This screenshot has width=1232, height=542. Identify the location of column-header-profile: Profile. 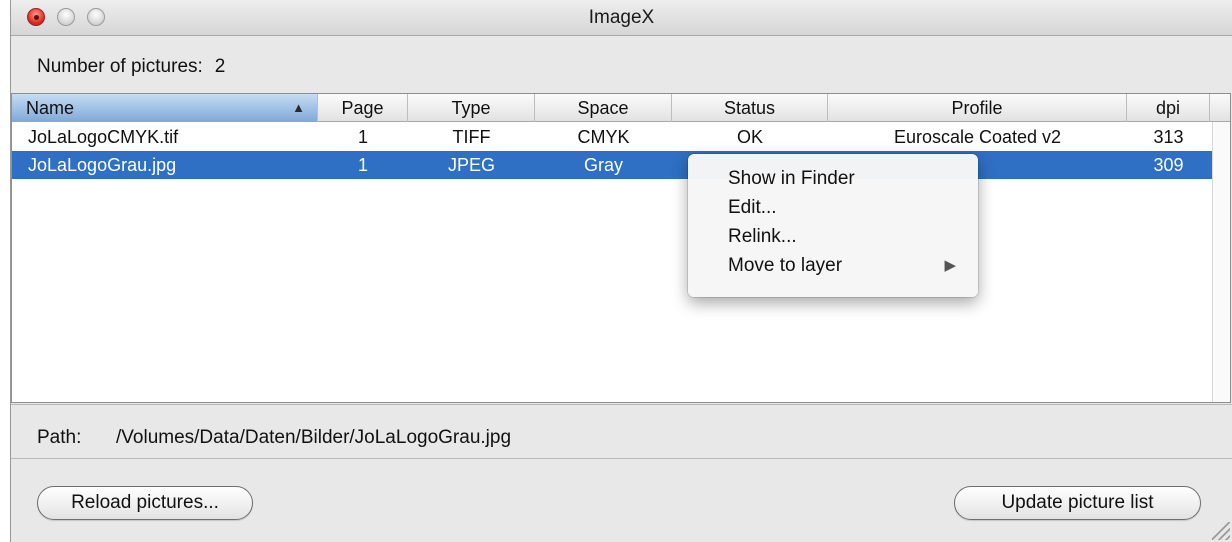
(977, 108).